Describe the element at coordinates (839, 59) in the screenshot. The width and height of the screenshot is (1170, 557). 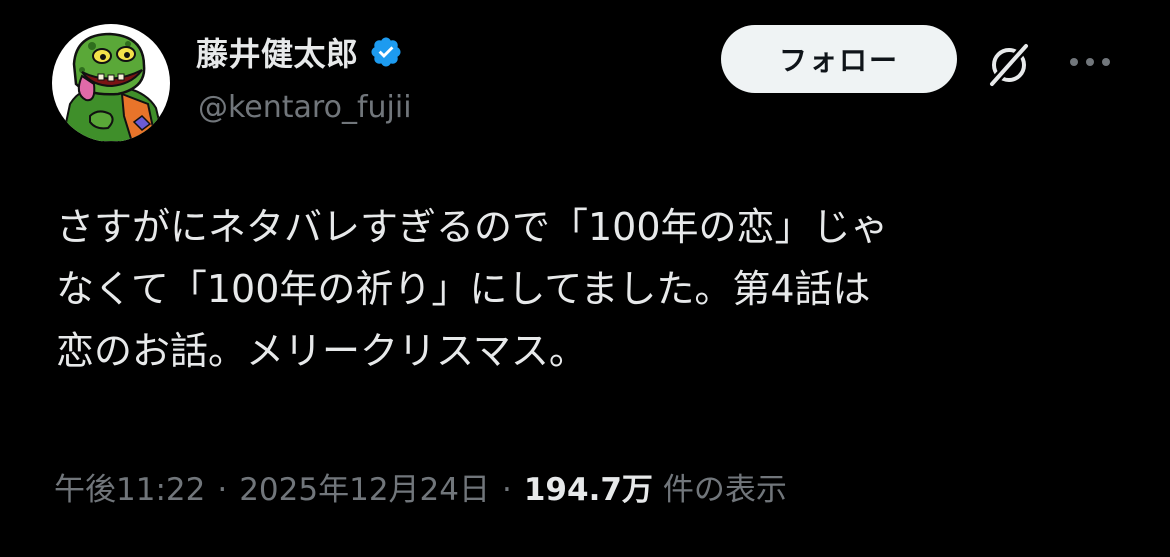
I see `follow-button: フォロー` at that location.